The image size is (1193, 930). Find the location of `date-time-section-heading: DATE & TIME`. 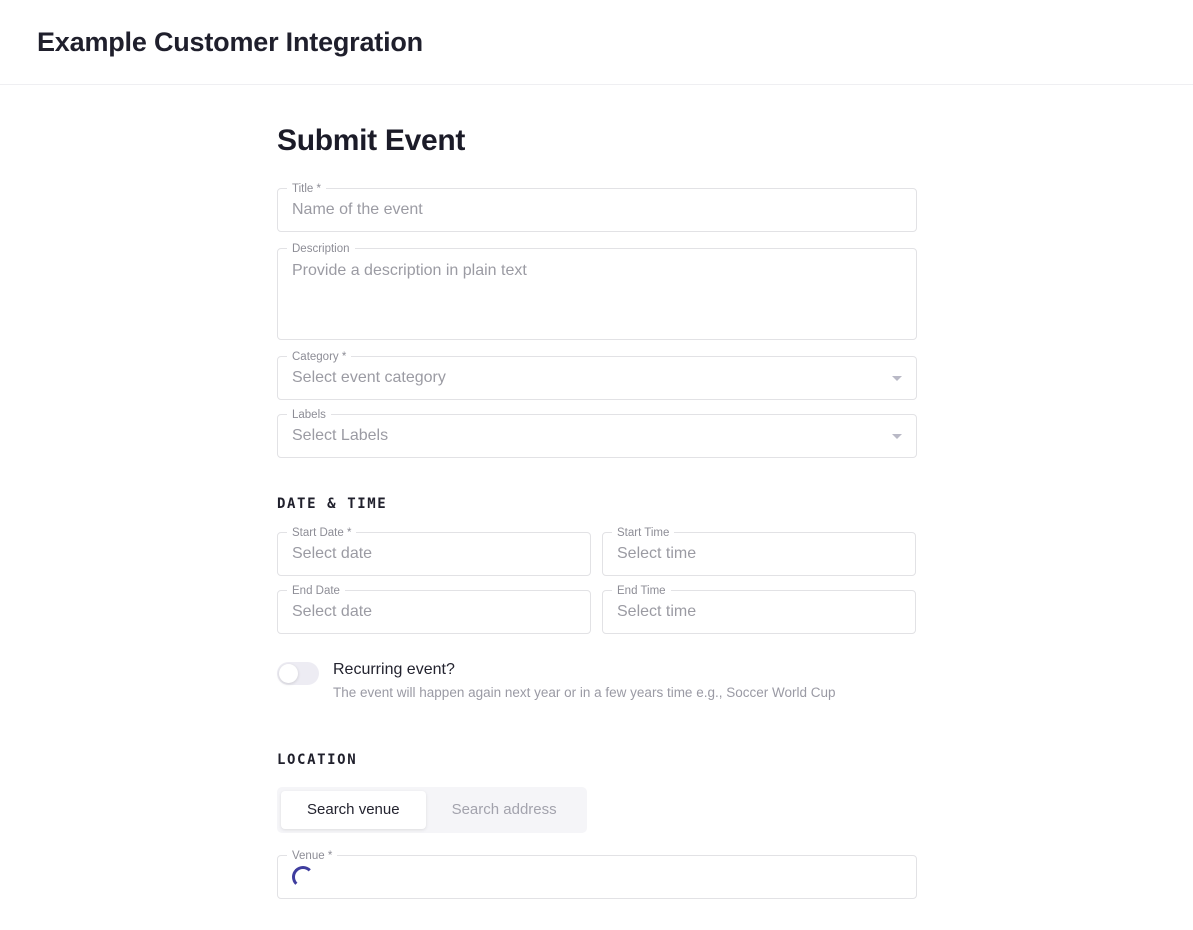

date-time-section-heading: DATE & TIME is located at coordinates (332, 504).